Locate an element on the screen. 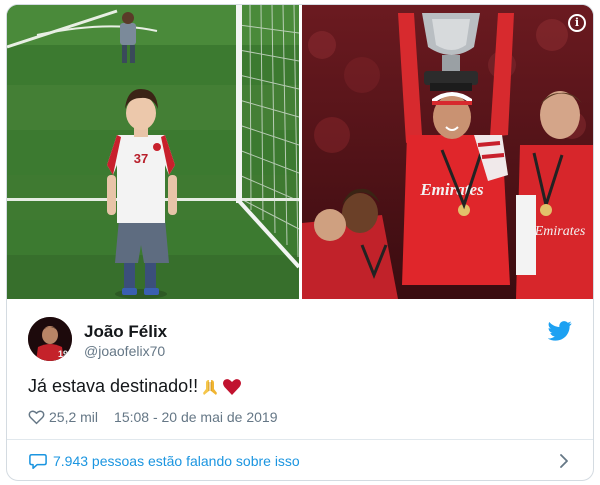 This screenshot has height=485, width=600. speech-bubble-icon is located at coordinates (38, 461).